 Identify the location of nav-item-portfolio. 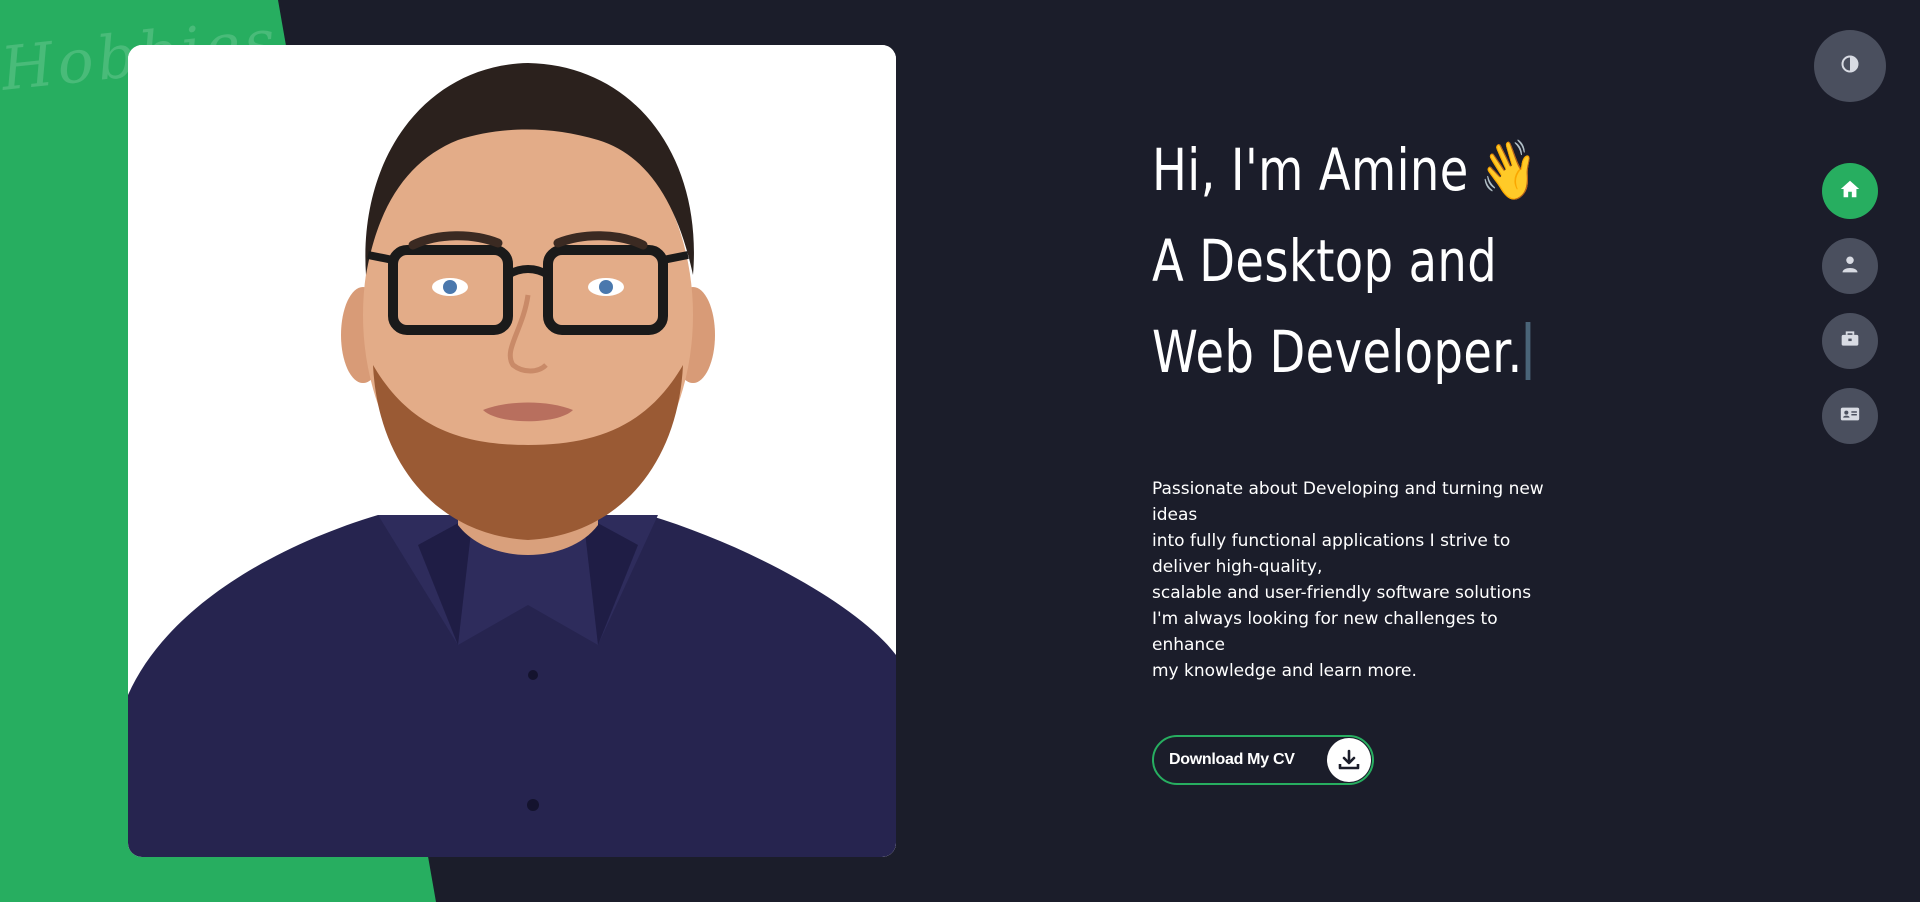
(1850, 341).